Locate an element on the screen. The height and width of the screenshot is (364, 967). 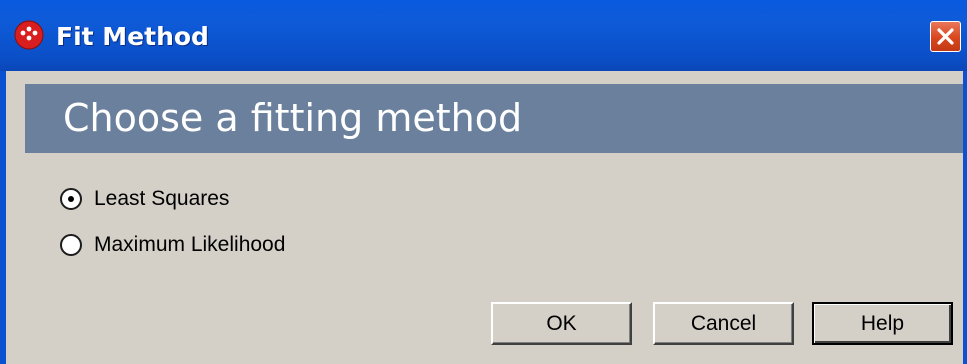
cancel-button: Cancel is located at coordinates (723, 323).